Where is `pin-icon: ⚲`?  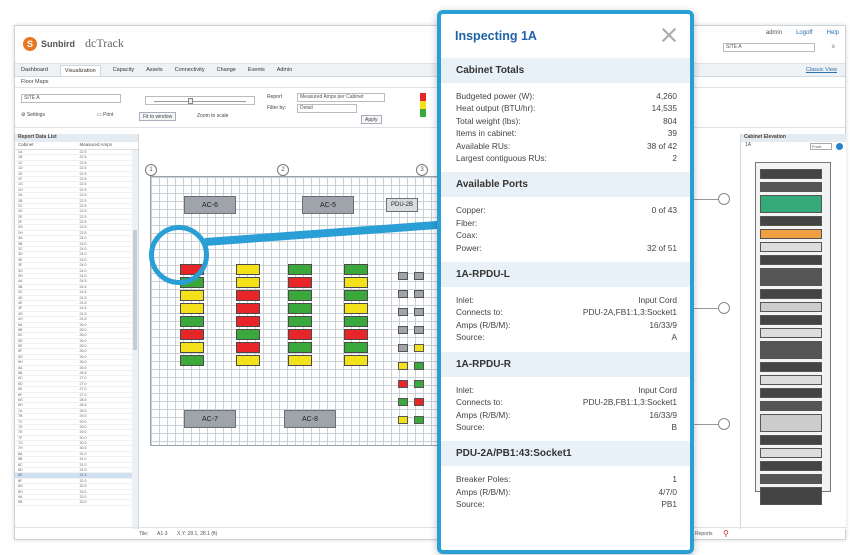 pin-icon: ⚲ is located at coordinates (726, 533).